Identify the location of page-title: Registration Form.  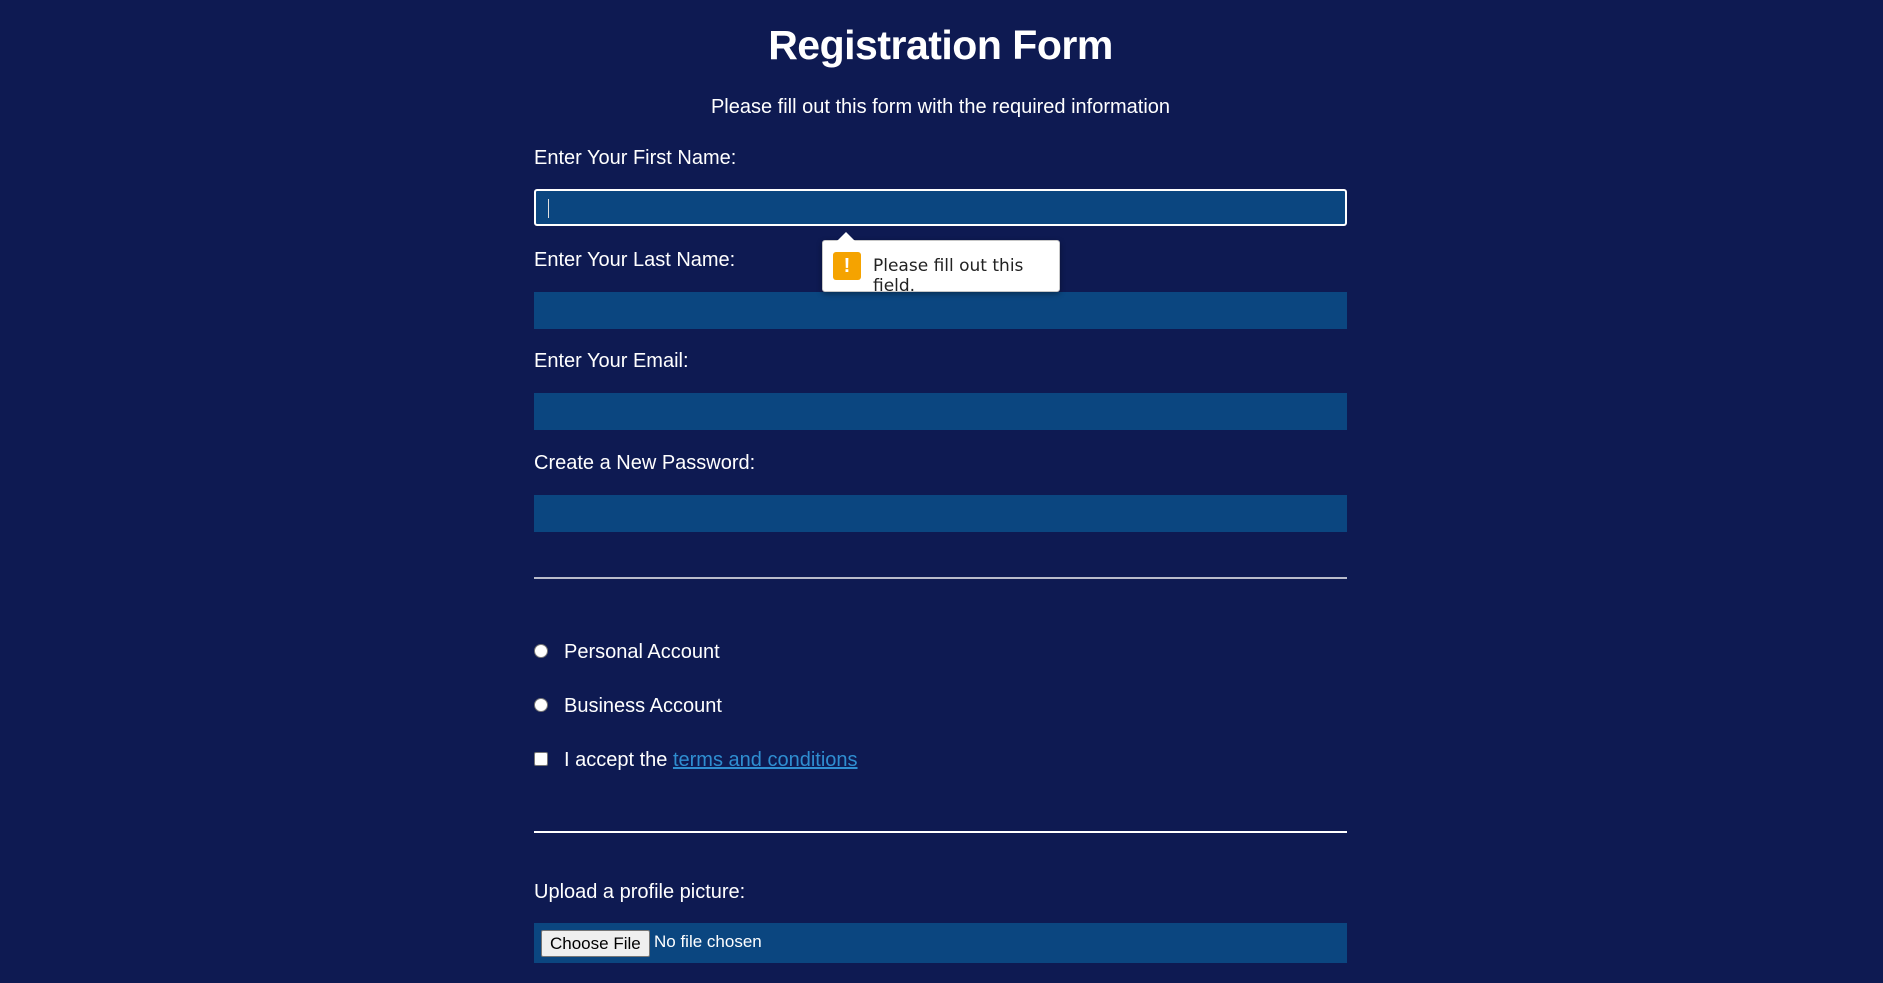
(940, 45).